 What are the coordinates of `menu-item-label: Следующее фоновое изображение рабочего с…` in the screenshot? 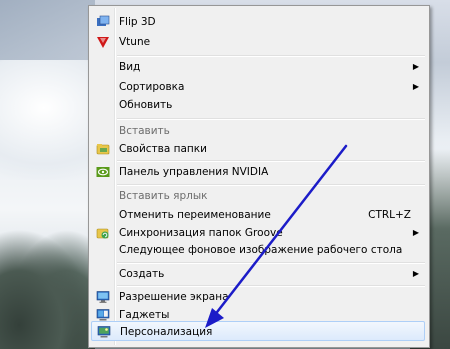 It's located at (261, 250).